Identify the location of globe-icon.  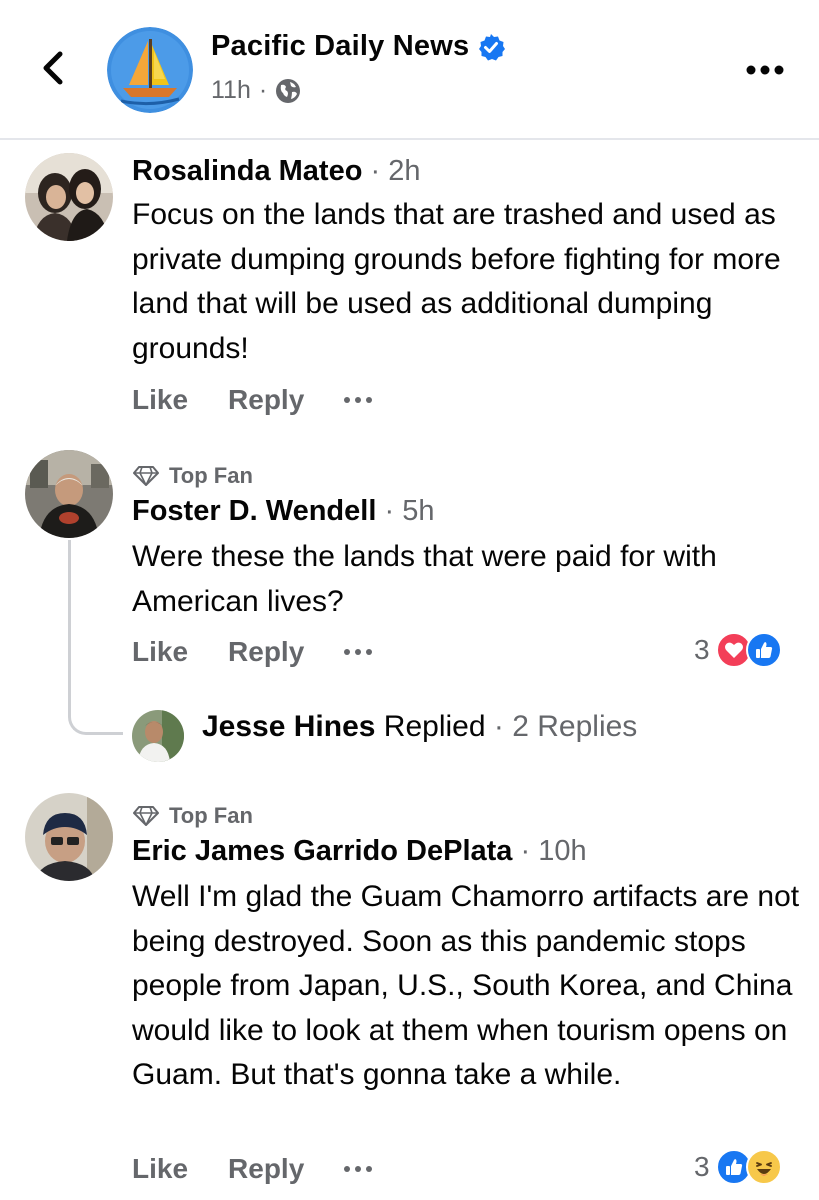
(288, 90).